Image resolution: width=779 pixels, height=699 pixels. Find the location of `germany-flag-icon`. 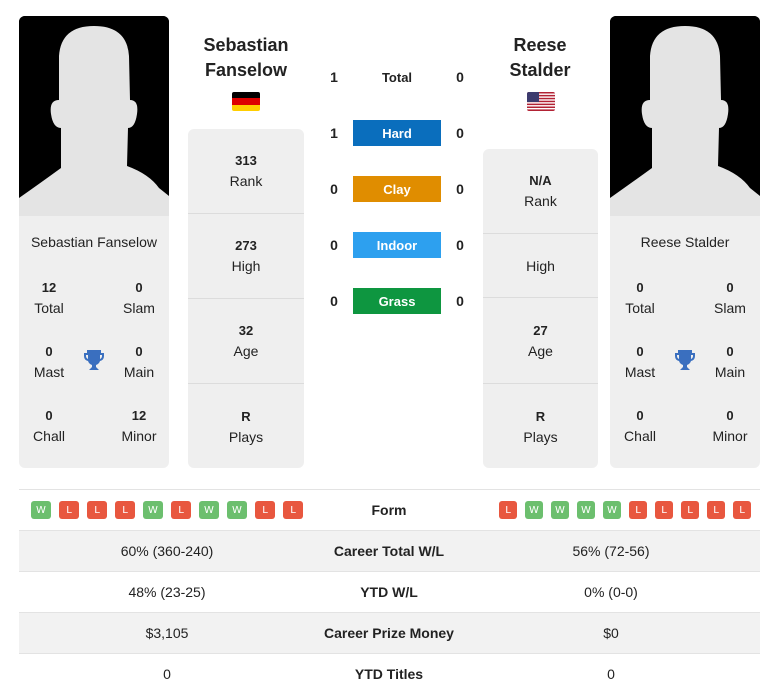

germany-flag-icon is located at coordinates (246, 101).